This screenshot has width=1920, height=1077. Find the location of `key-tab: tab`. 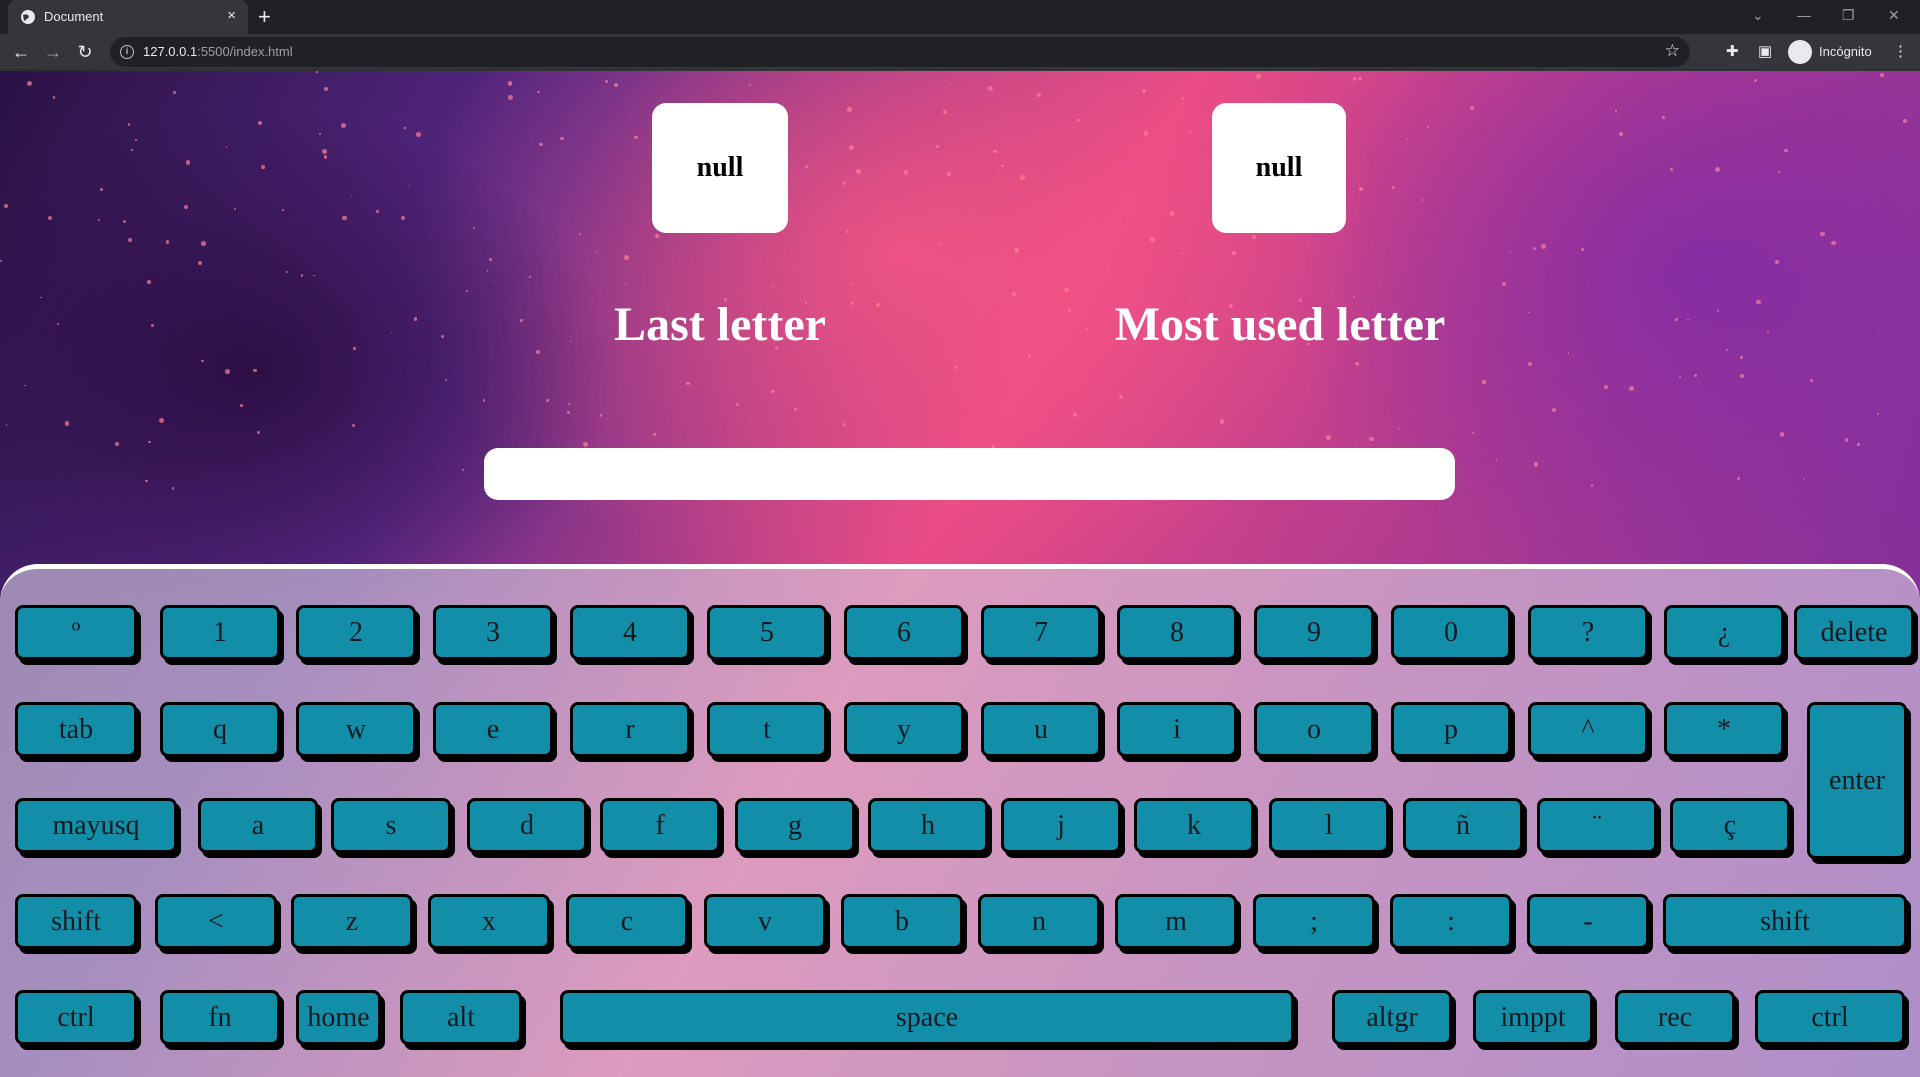

key-tab: tab is located at coordinates (76, 729).